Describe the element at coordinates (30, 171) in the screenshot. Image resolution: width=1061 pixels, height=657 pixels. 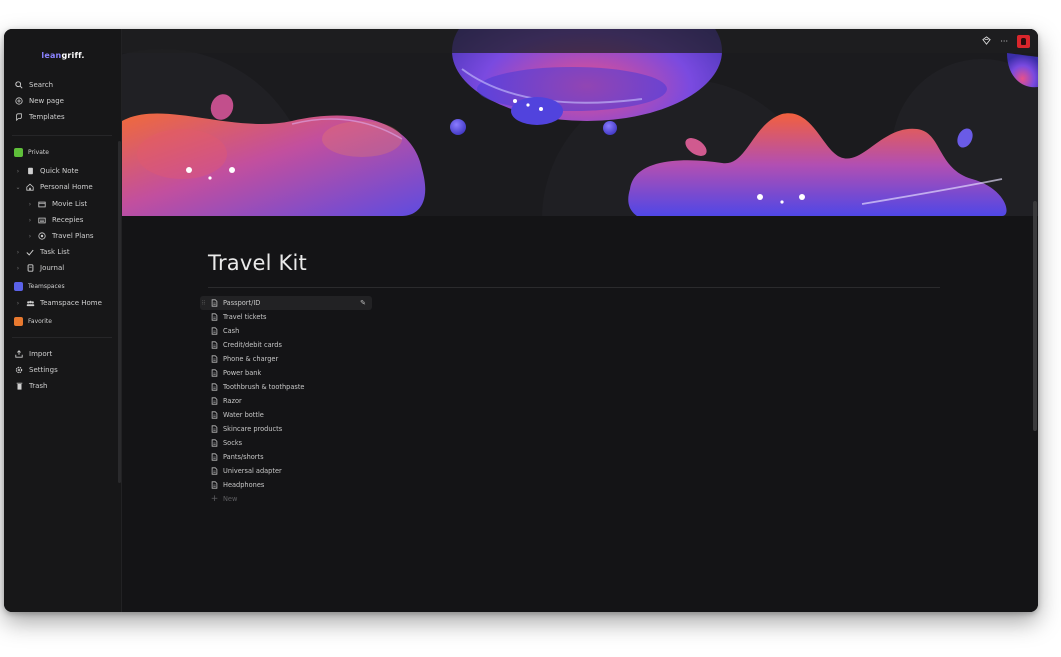
I see `note-icon` at that location.